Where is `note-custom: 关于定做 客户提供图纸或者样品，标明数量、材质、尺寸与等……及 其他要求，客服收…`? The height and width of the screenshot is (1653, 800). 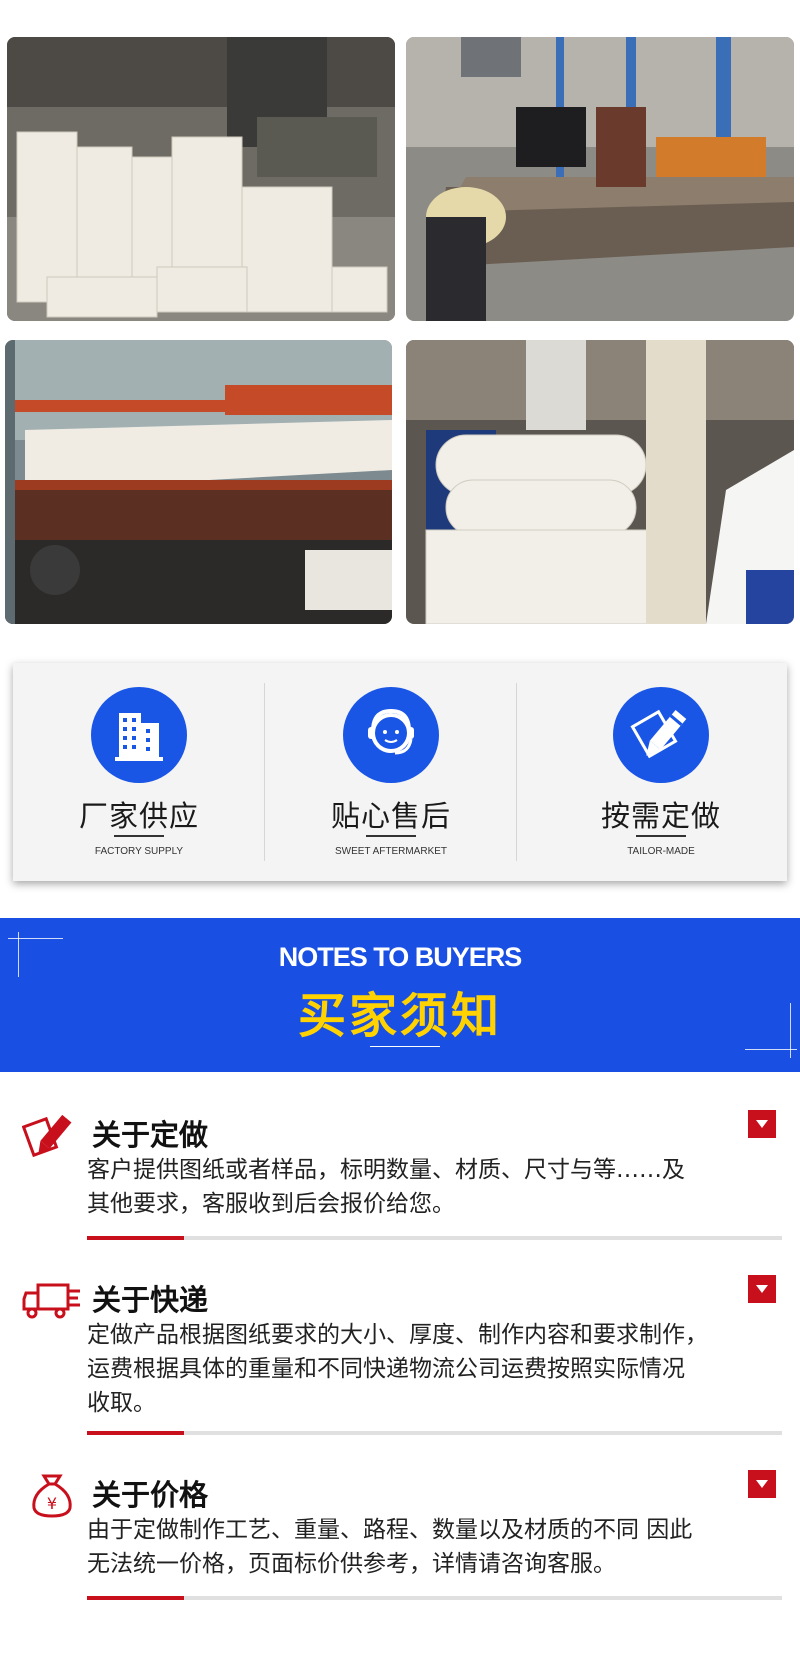 note-custom: 关于定做 客户提供图纸或者样品，标明数量、材质、尺寸与等……及 其他要求，客服收… is located at coordinates (400, 1173).